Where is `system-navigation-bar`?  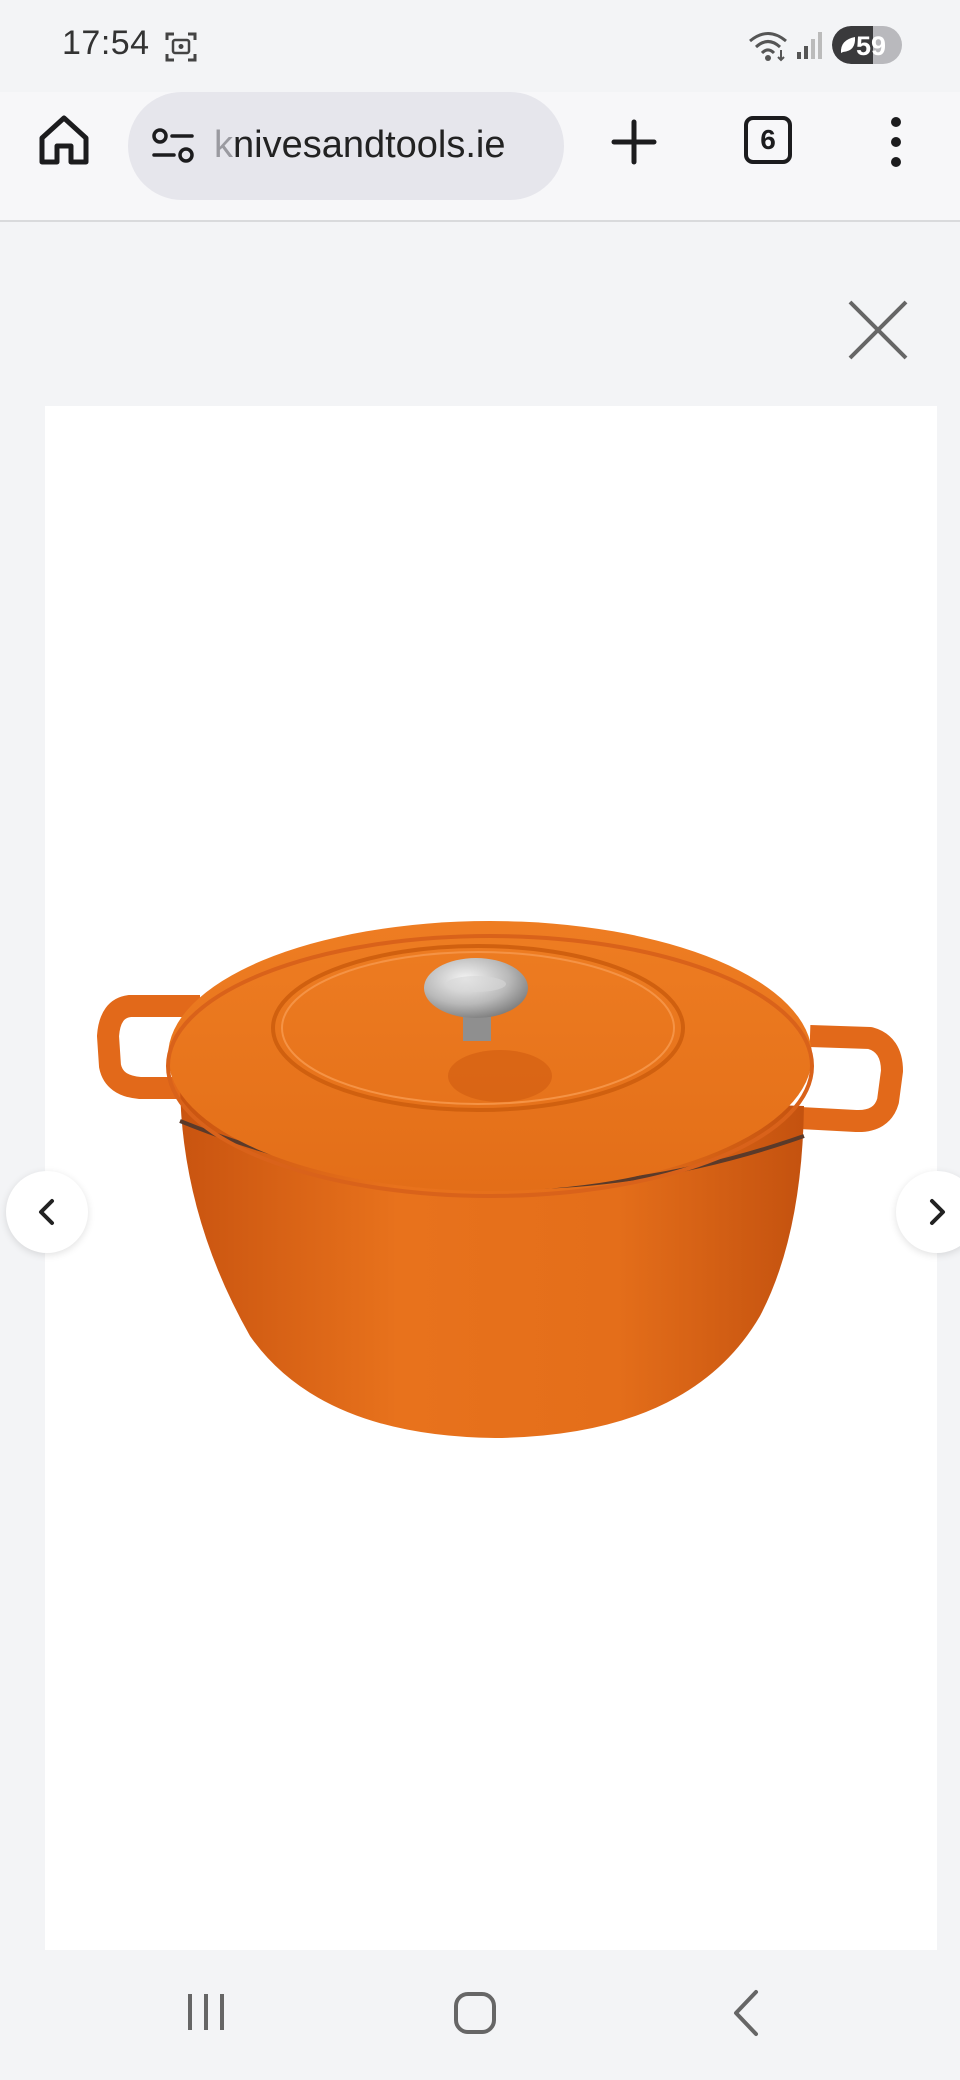 system-navigation-bar is located at coordinates (480, 2015).